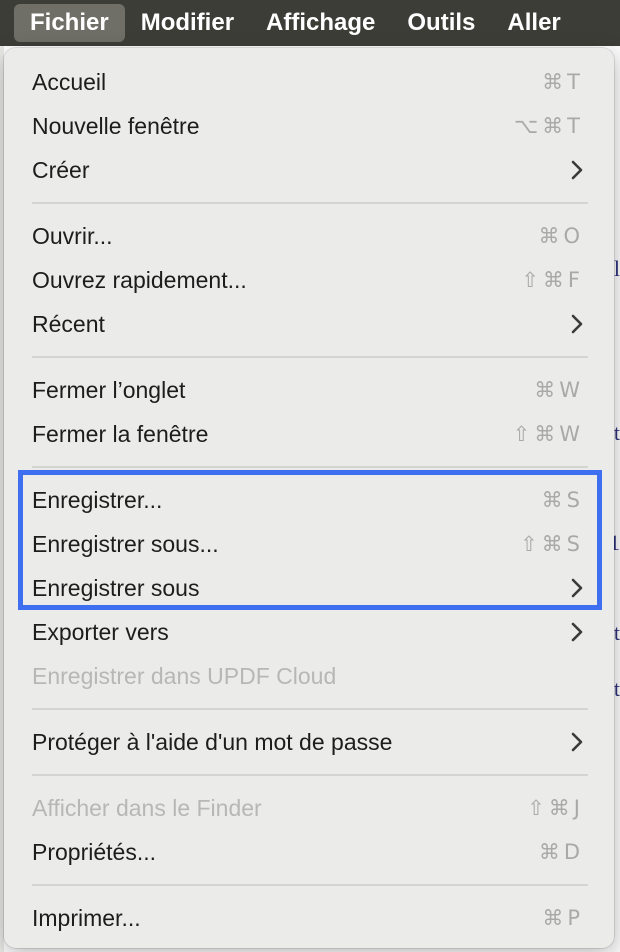 This screenshot has height=952, width=620. I want to click on menu-item-shortcut: ⌘D, so click(561, 852).